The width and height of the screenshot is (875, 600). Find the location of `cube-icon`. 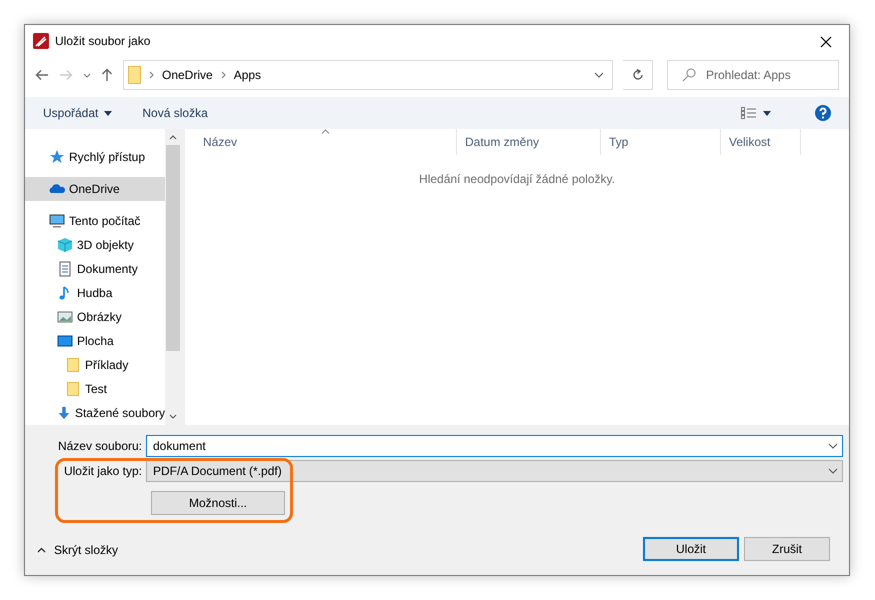

cube-icon is located at coordinates (65, 245).